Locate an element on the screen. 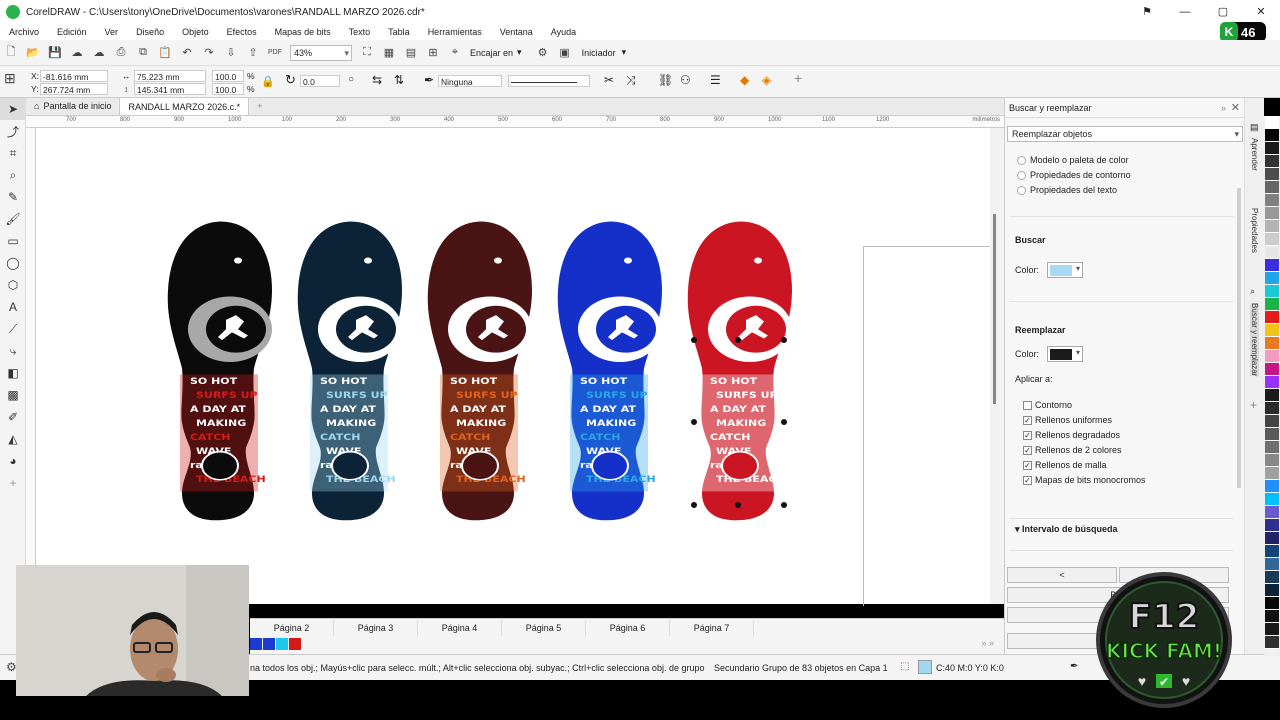 This screenshot has height=720, width=1280. grid-icon: ▤ is located at coordinates (411, 53).